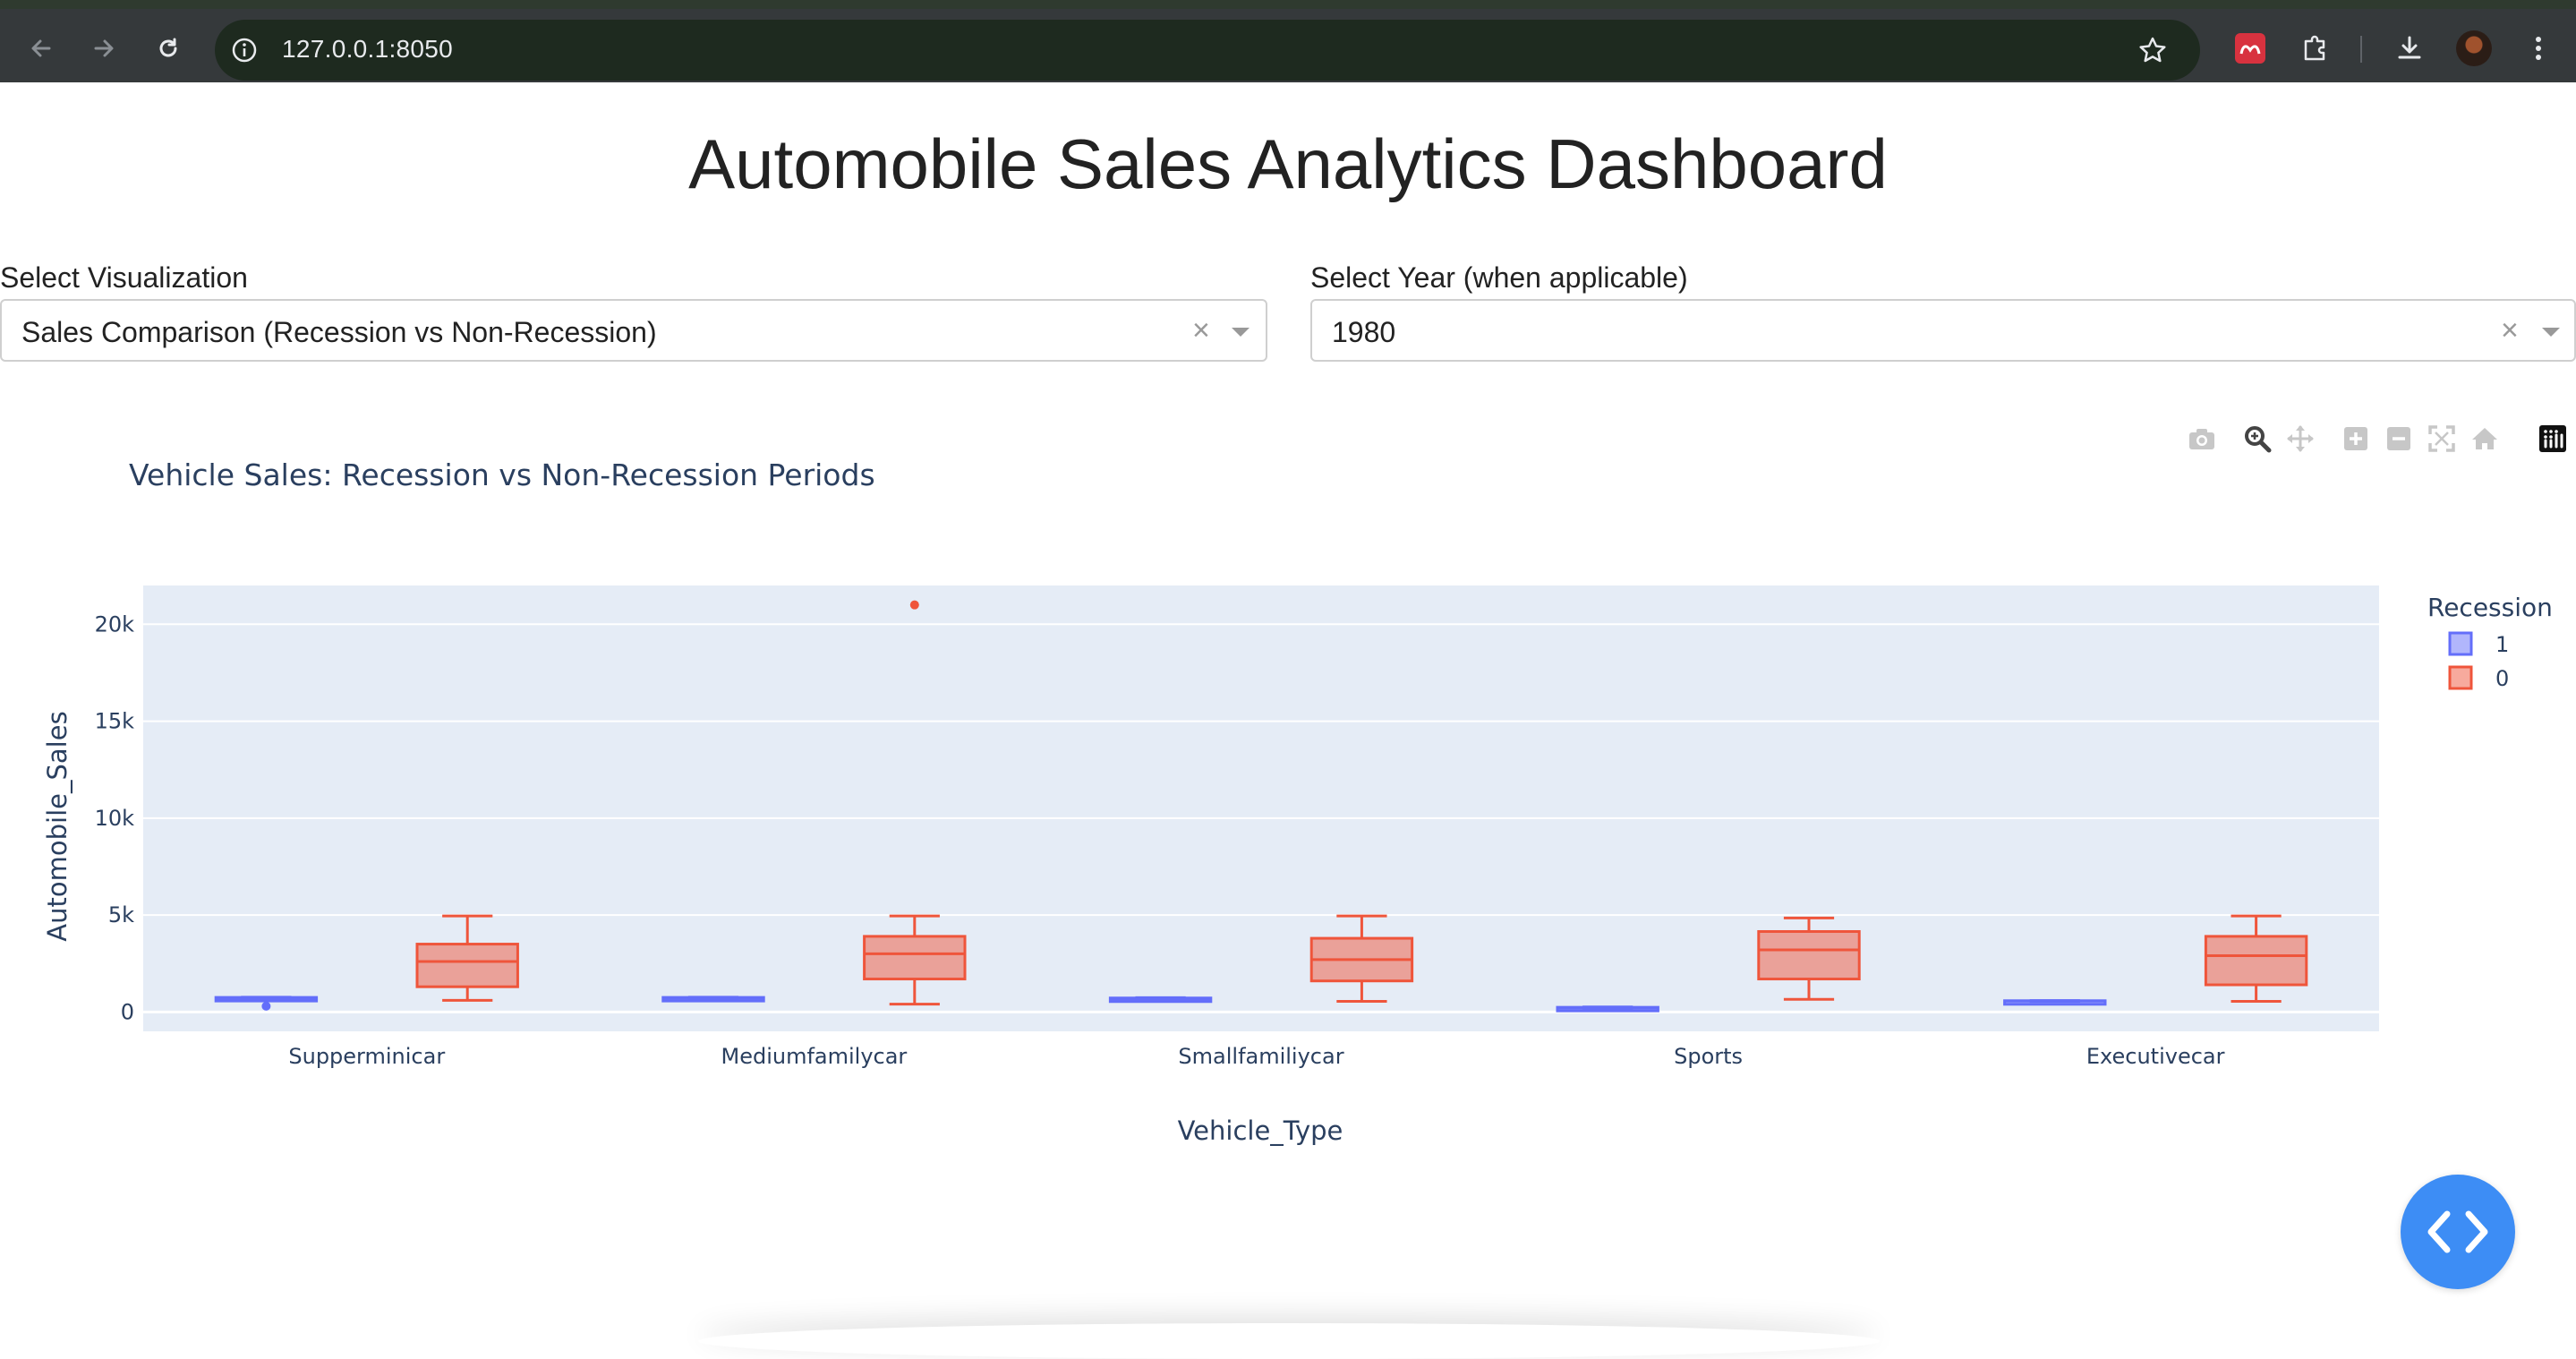 Image resolution: width=2576 pixels, height=1359 pixels. I want to click on url-text: 127.0.0.1:8050, so click(368, 49).